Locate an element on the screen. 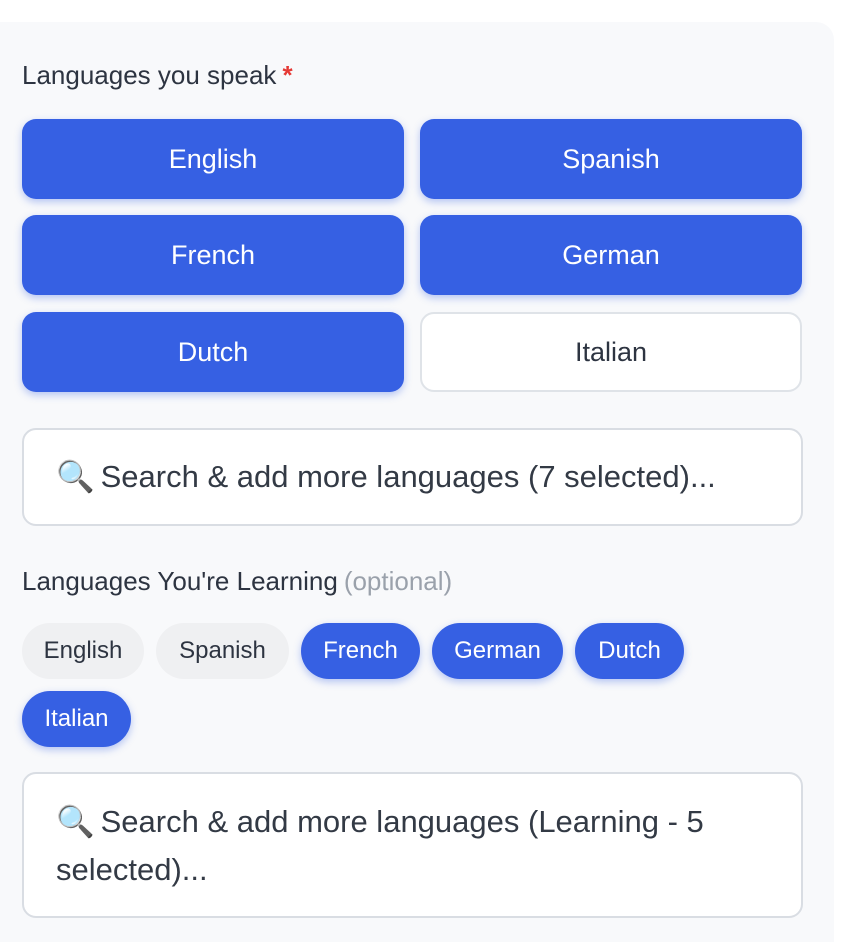 This screenshot has height=942, width=866. learning-chip-dutch: Dutch is located at coordinates (629, 651).